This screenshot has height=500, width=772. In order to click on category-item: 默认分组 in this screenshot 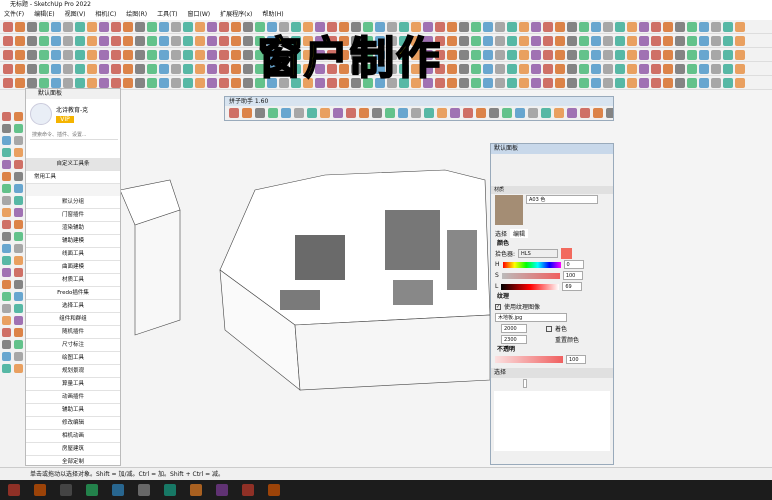, I will do `click(73, 202)`.